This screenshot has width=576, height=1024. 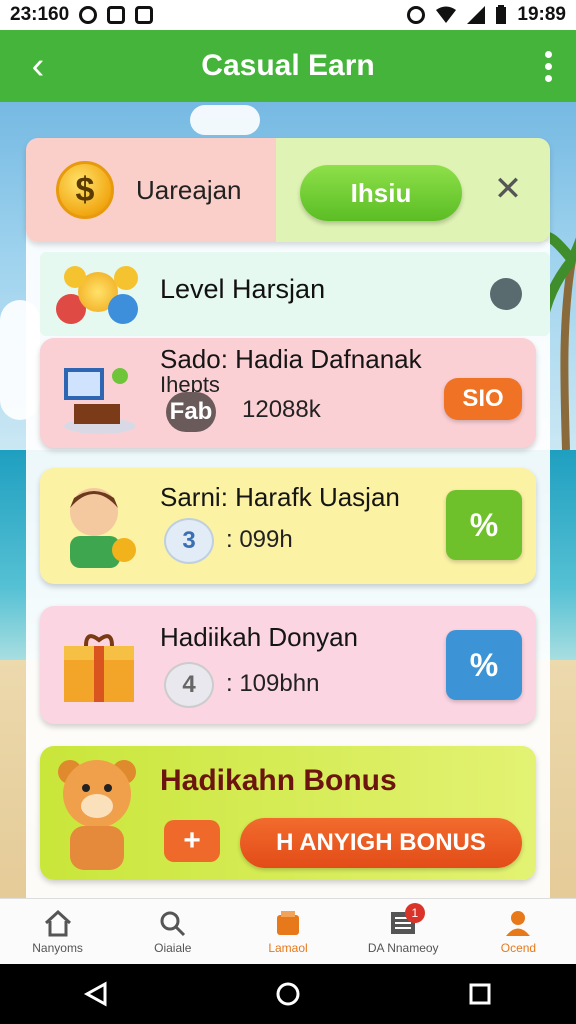 I want to click on nav-item-home: Nanyoms, so click(x=57, y=931).